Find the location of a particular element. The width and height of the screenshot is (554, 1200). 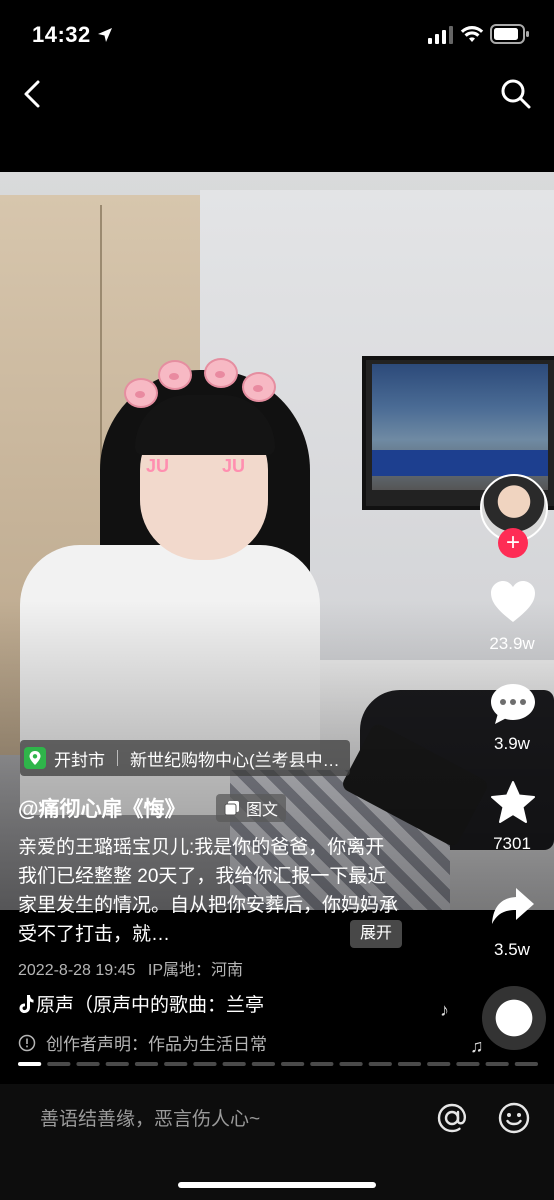

favorite-star-icon is located at coordinates (513, 802).